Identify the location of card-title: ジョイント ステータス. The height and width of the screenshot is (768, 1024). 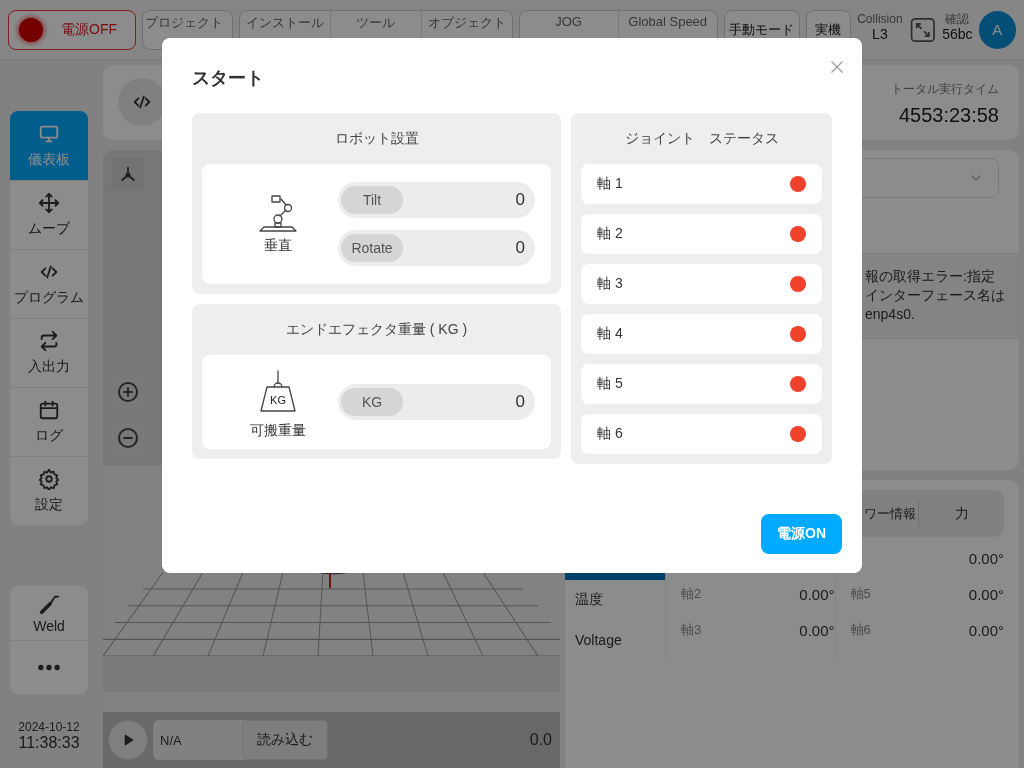
(701, 138).